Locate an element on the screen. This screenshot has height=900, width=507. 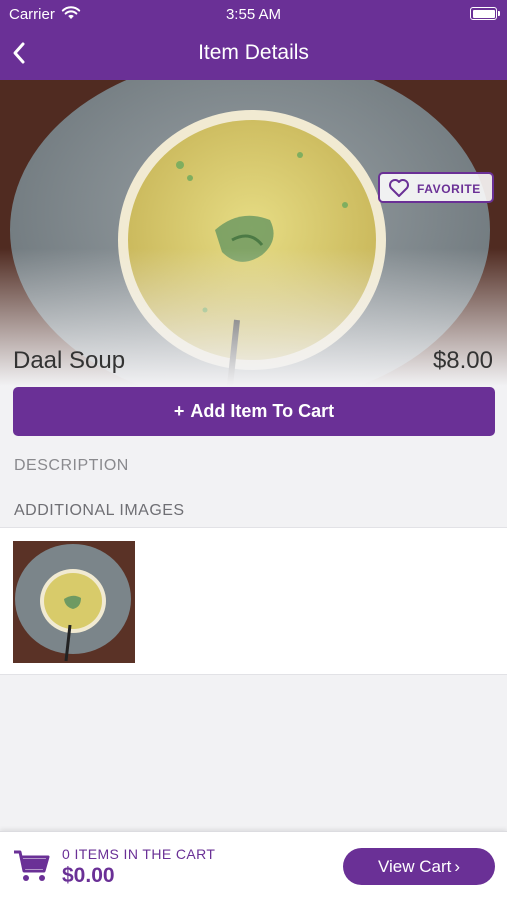
item-price: $8.00 is located at coordinates (462, 360).